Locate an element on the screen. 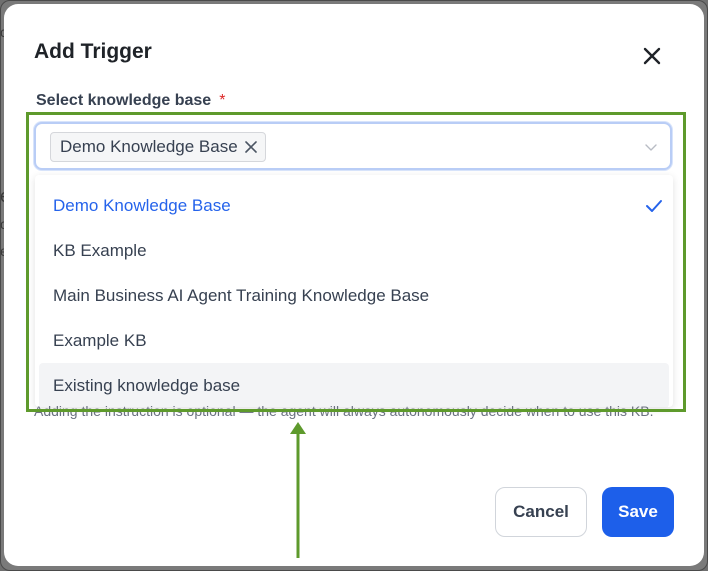  save-button: Save is located at coordinates (638, 512).